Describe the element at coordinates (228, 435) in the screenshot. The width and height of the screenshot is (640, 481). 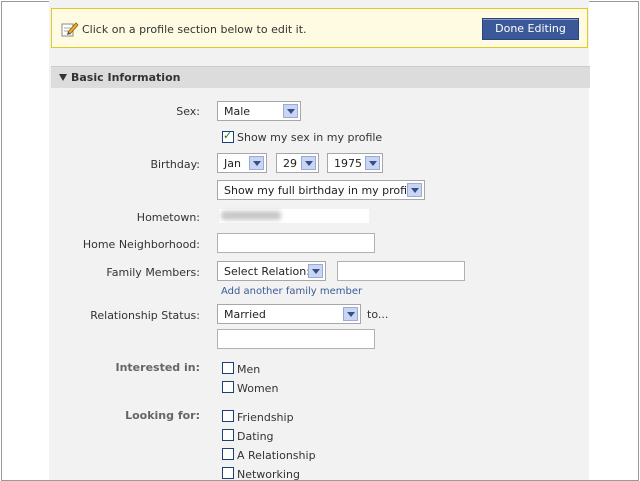
I see `looking-dating-checkbox` at that location.